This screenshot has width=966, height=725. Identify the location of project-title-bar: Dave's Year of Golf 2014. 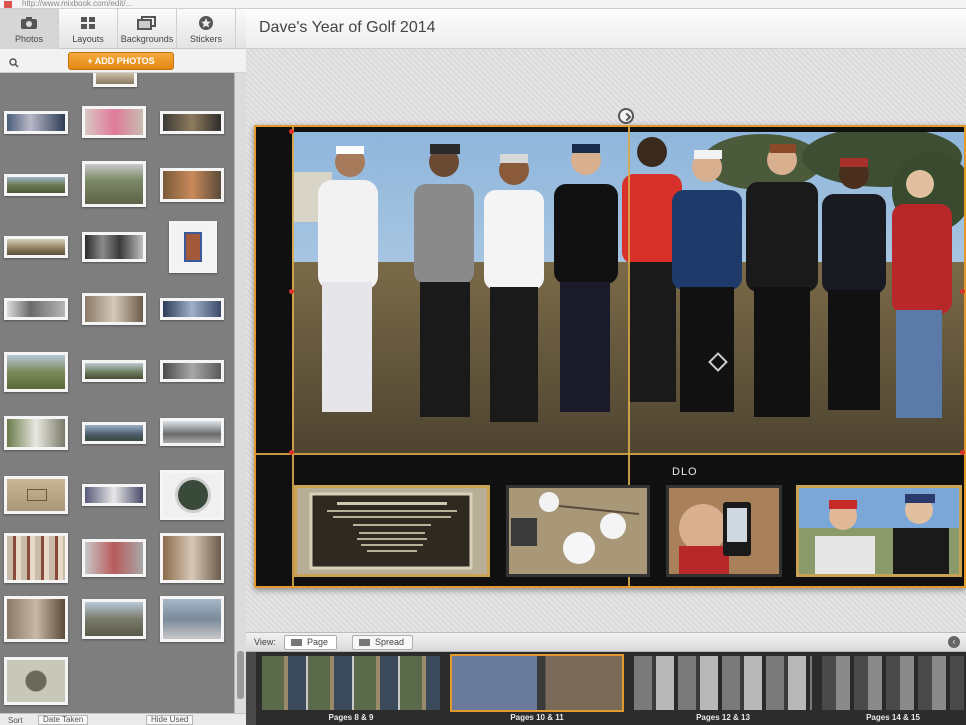
(606, 29).